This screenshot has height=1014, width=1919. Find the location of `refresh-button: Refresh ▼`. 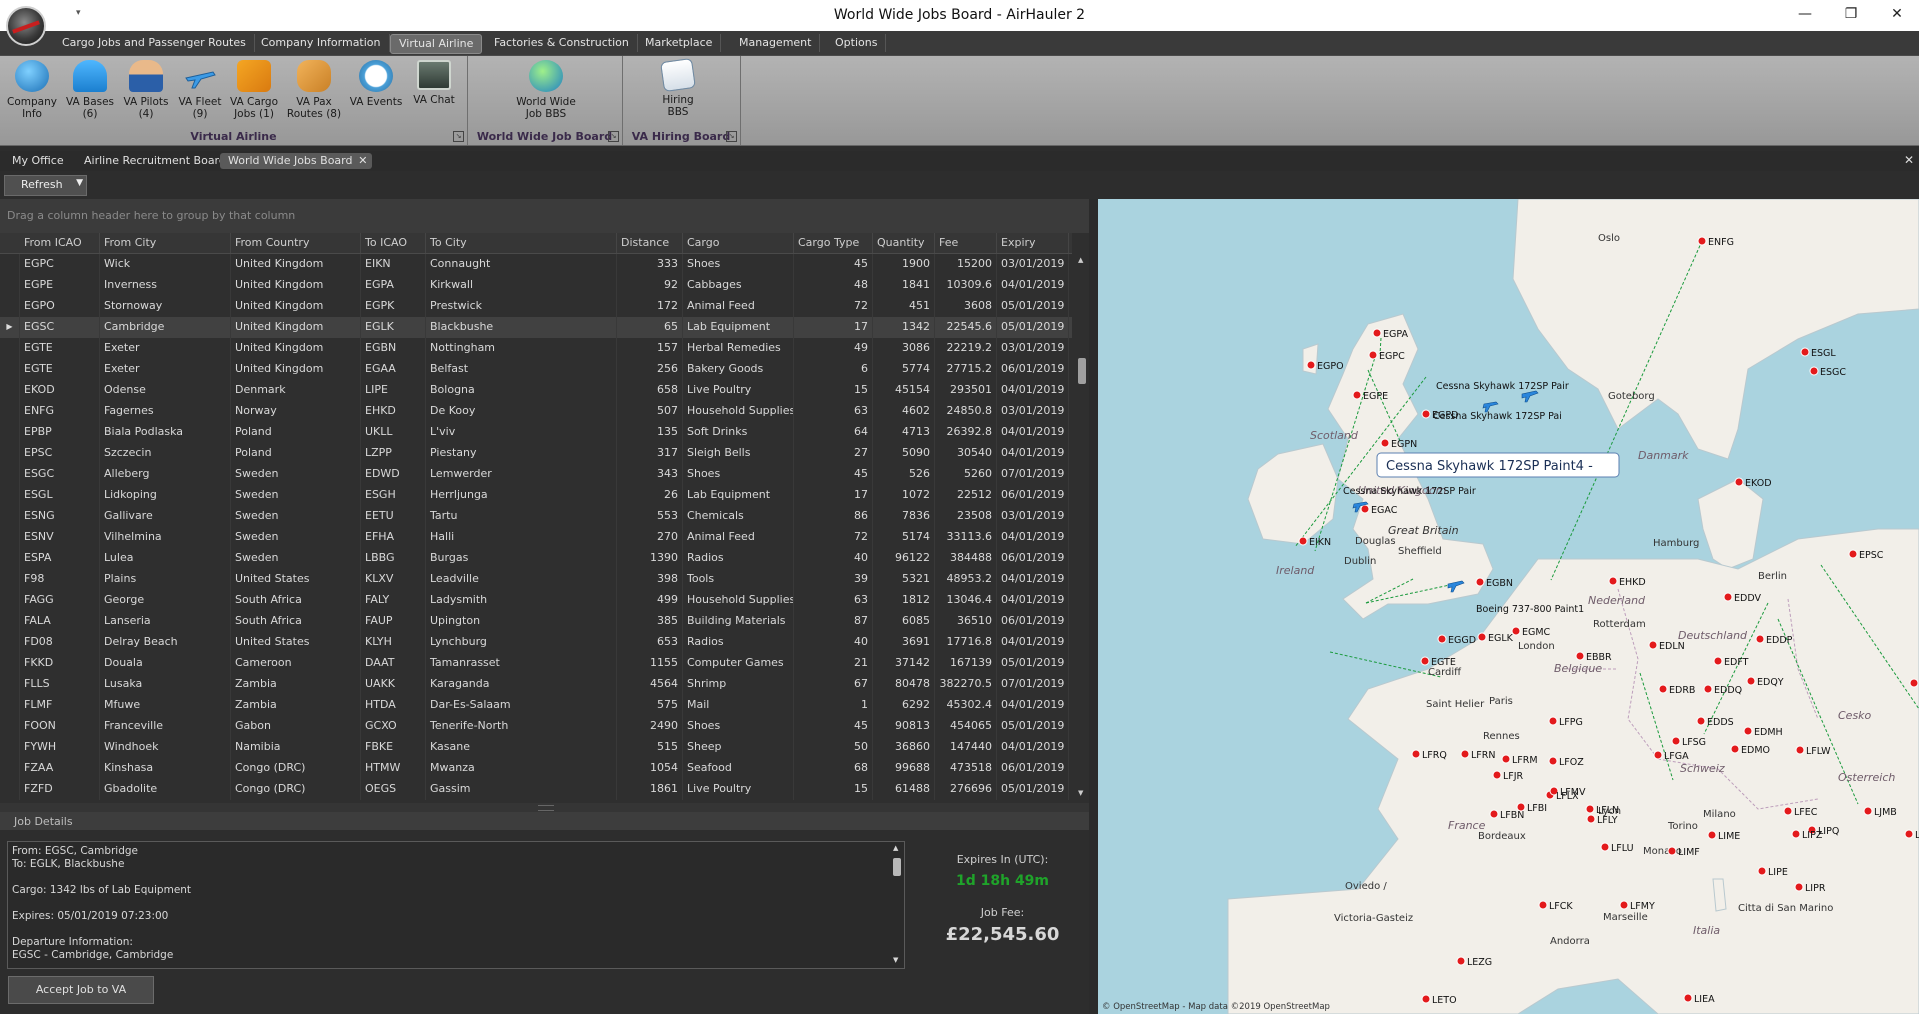

refresh-button: Refresh ▼ is located at coordinates (45, 185).